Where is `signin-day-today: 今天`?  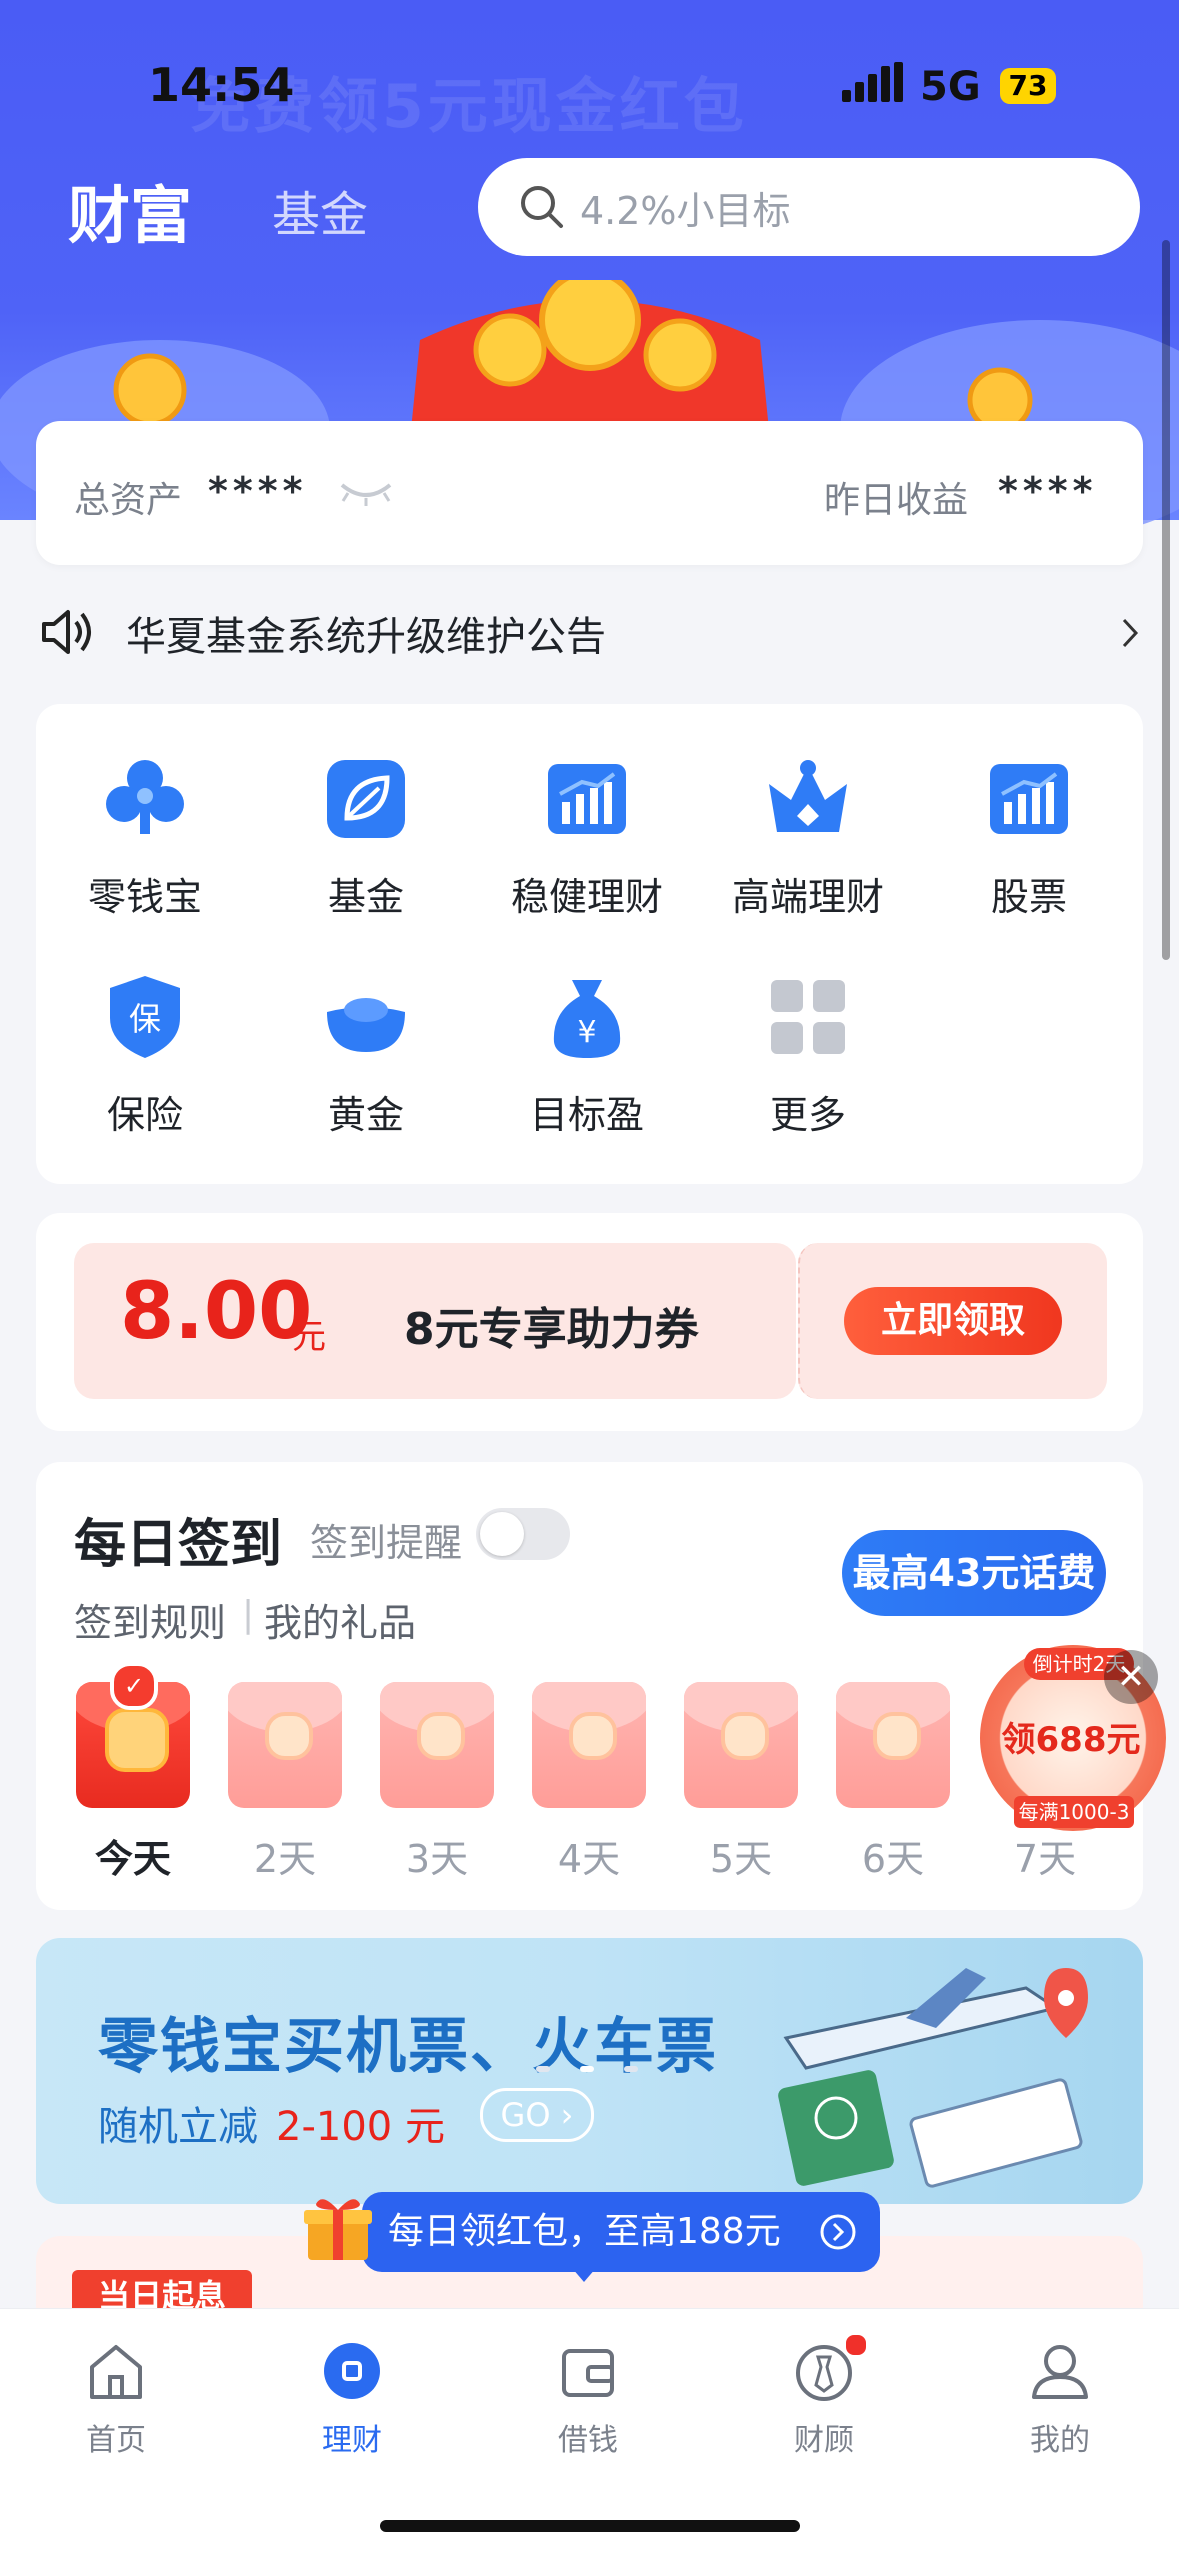
signin-day-today: 今天 is located at coordinates (133, 1782).